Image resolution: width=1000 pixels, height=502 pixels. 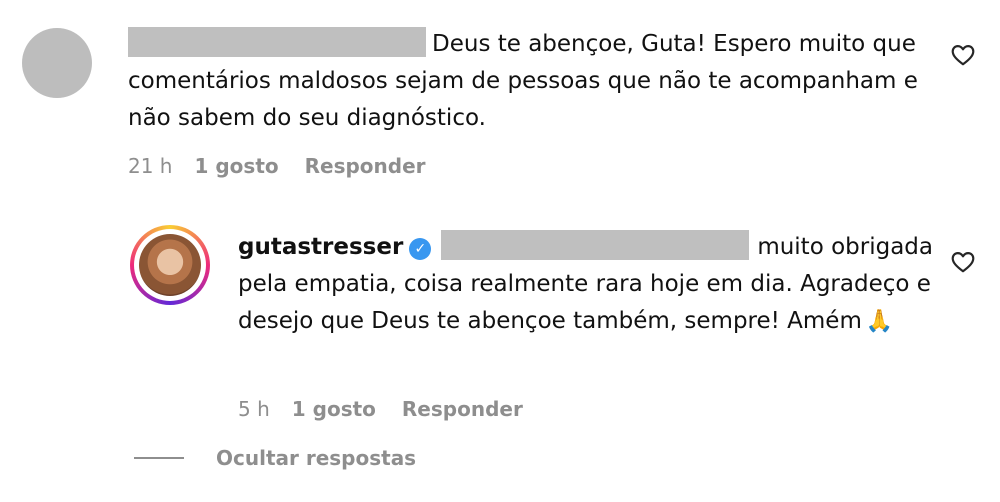 What do you see at coordinates (254, 409) in the screenshot?
I see `reply-time: 5 h` at bounding box center [254, 409].